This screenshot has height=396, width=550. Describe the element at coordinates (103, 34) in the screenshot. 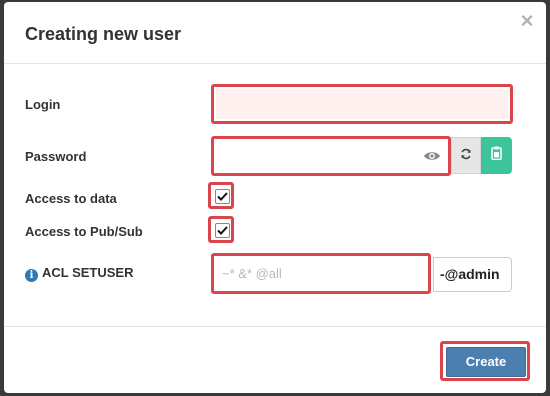

I see `dialog-title: Creating new user` at that location.